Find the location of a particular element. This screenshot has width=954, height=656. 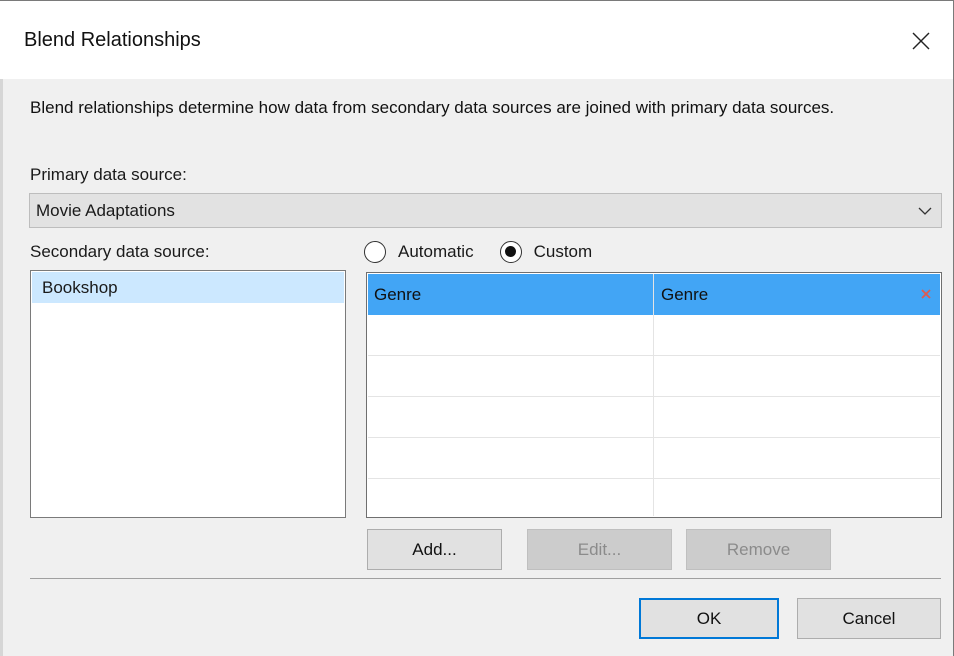

close-button is located at coordinates (921, 41).